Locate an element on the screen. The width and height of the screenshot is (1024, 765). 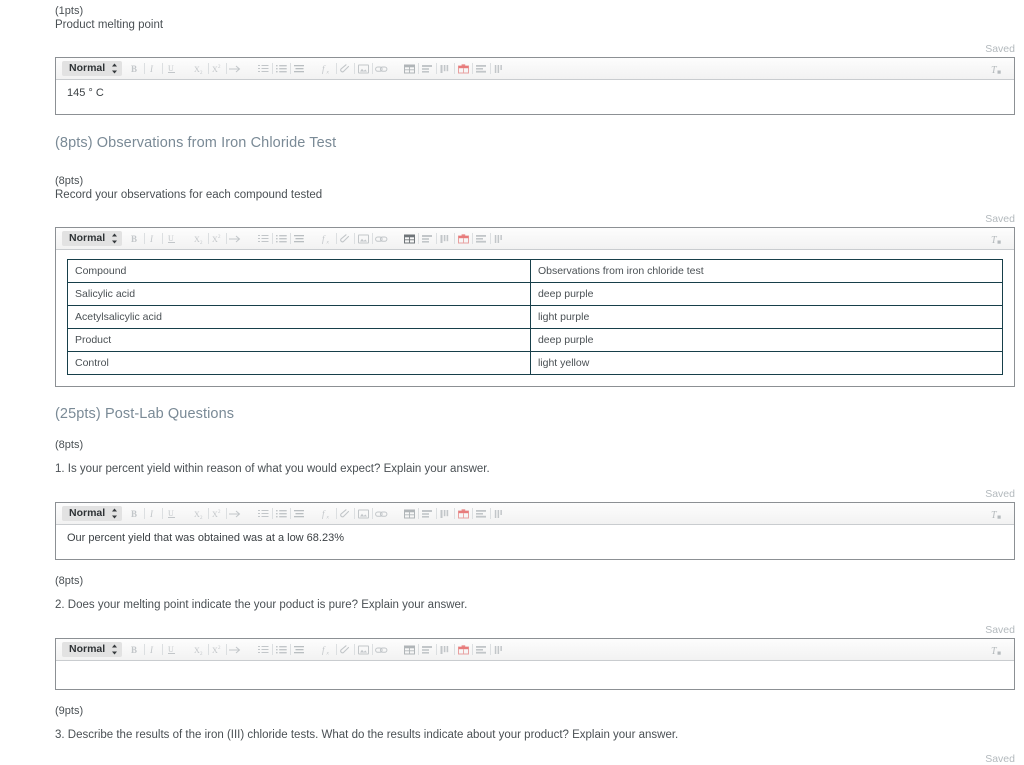
table-cell: Acetylsalicylic acid is located at coordinates (299, 317).